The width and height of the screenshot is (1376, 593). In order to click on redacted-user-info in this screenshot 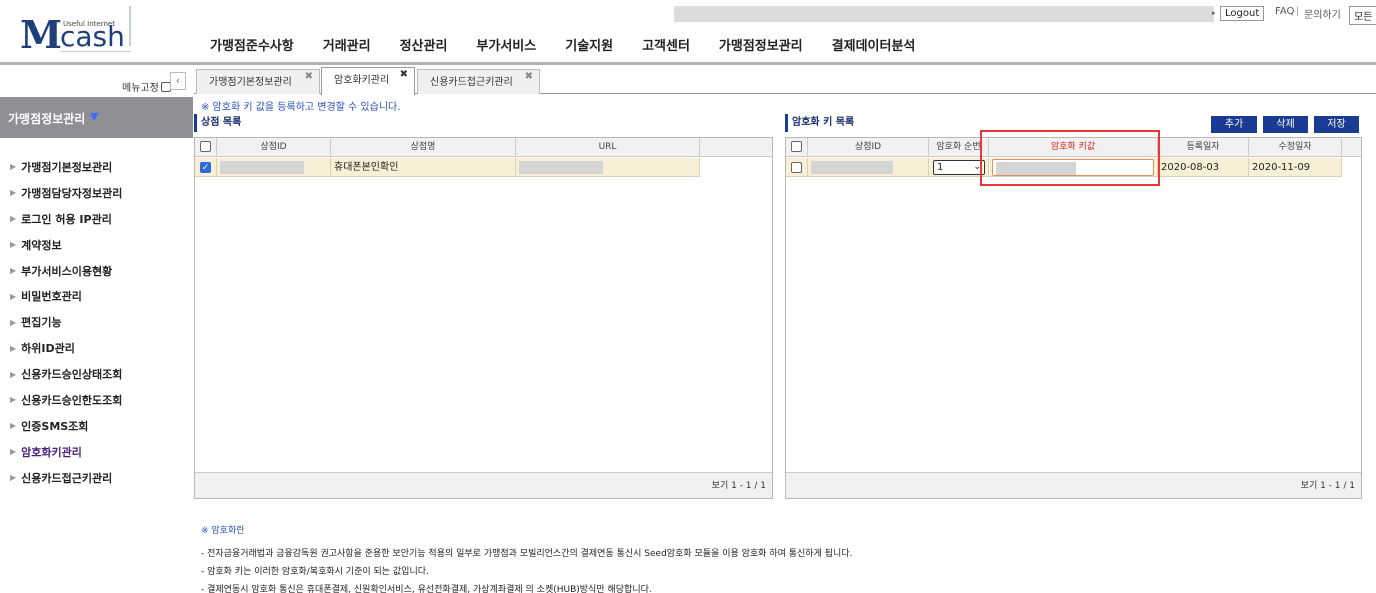, I will do `click(944, 14)`.